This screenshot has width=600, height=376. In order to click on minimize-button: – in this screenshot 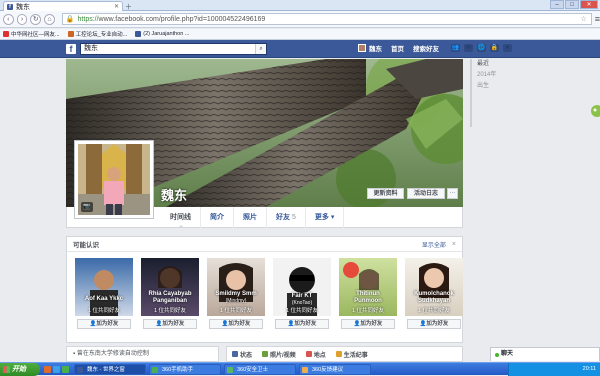, I will do `click(557, 4)`.